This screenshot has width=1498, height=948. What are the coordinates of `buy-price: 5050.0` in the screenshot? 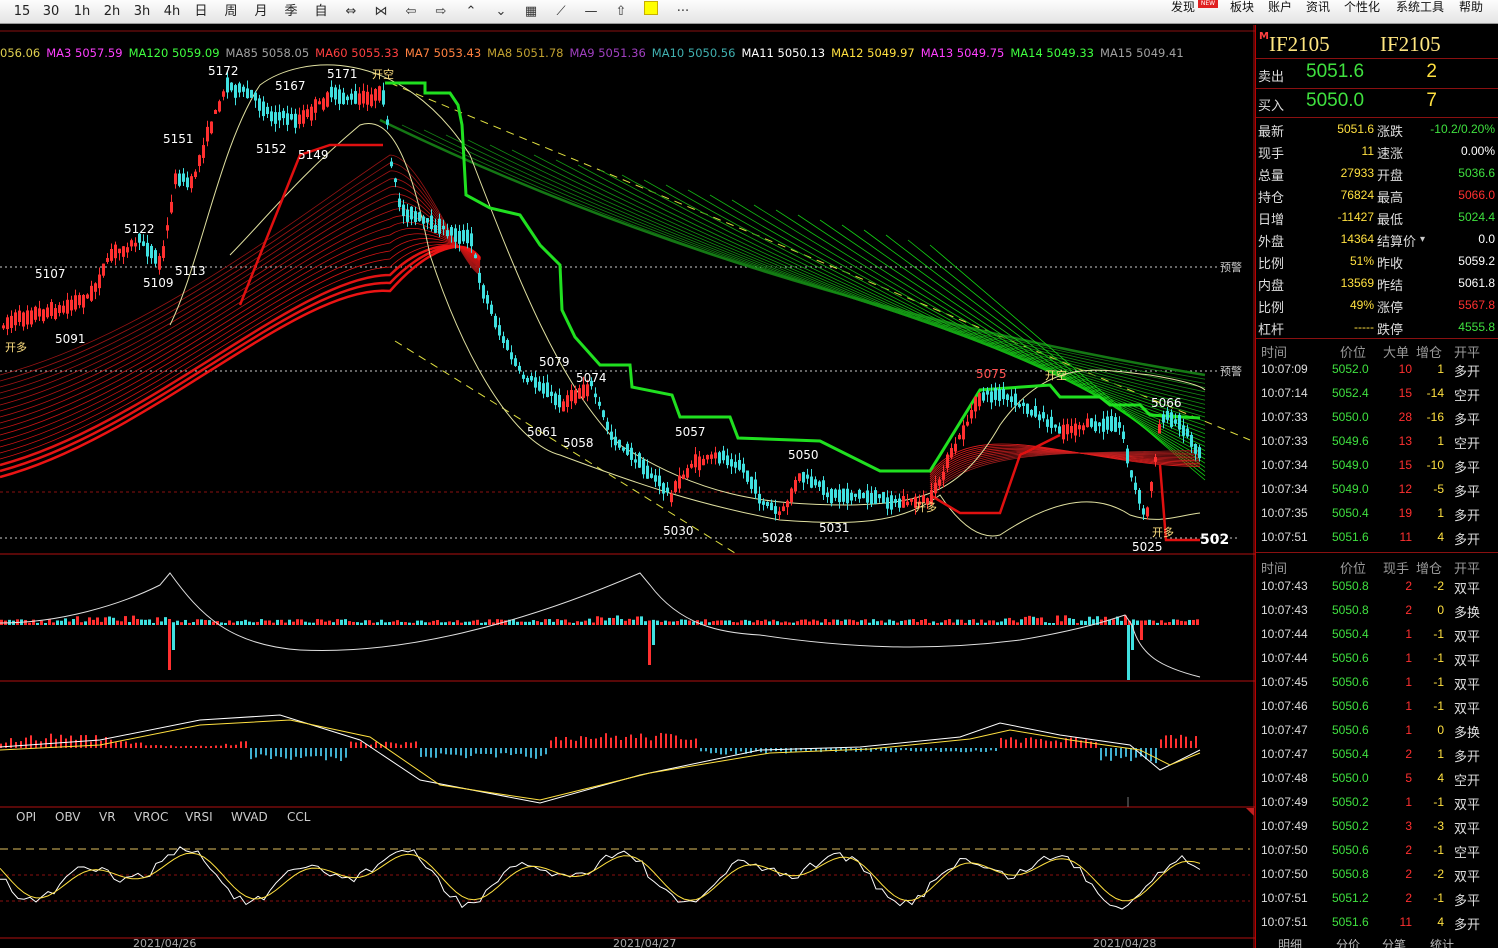 It's located at (1335, 100).